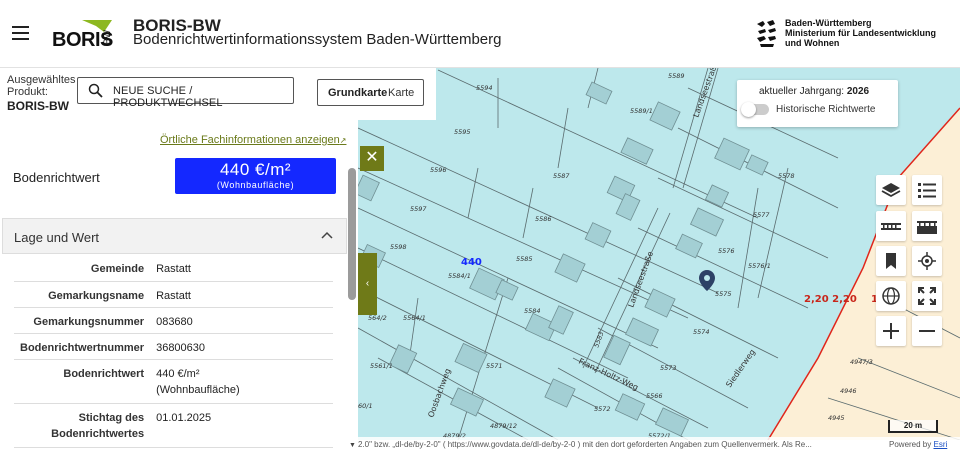 The image size is (960, 454). I want to click on parcel-label: 5561/1, so click(381, 366).